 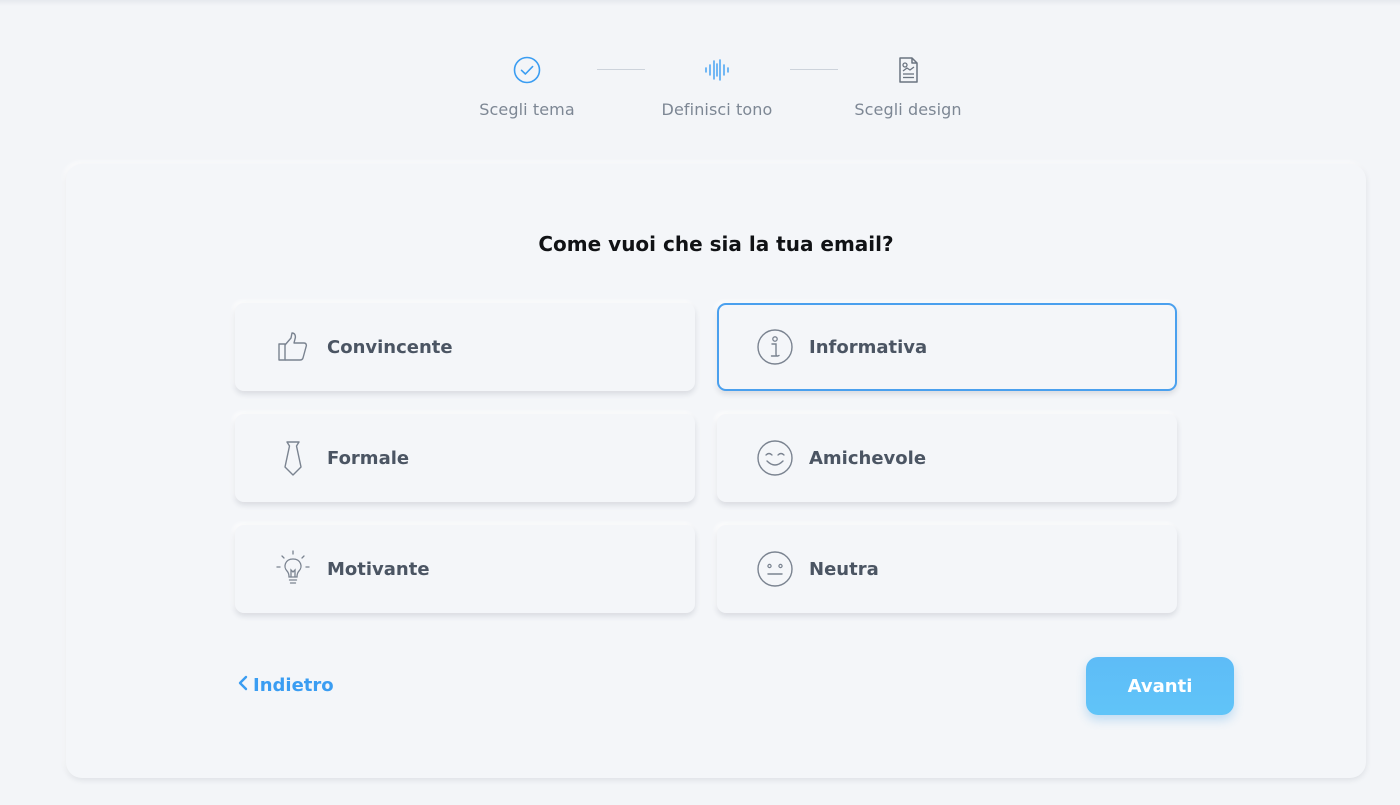 I want to click on option-neutra: Neutra, so click(x=947, y=569).